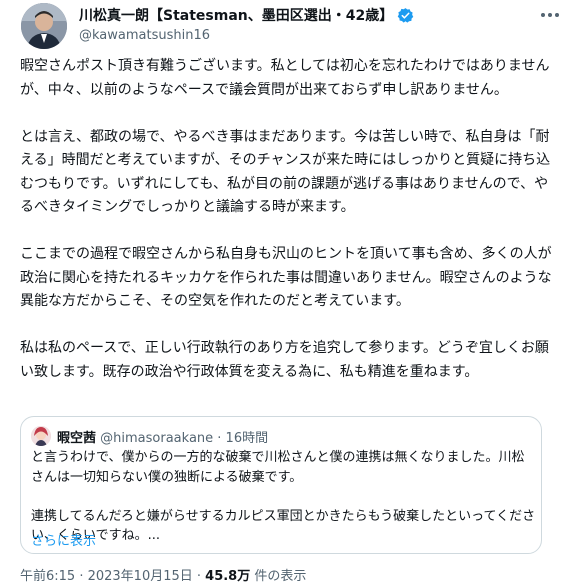 The height and width of the screenshot is (584, 581). I want to click on quoted-header: 暇空茜 @himasoraakane · 16時間, so click(162, 436).